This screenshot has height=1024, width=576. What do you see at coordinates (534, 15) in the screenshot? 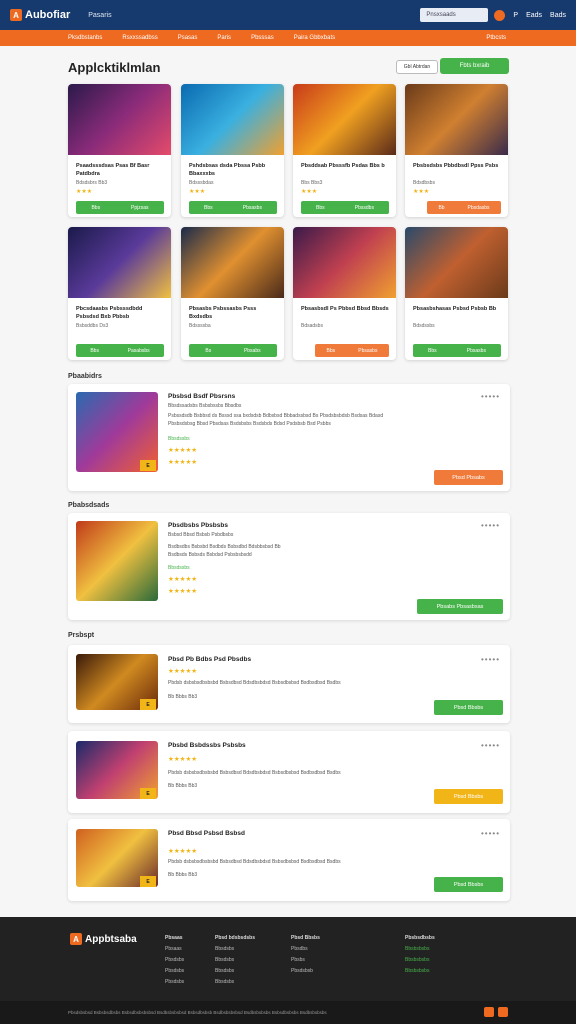
I see `account-link: Eads` at bounding box center [534, 15].